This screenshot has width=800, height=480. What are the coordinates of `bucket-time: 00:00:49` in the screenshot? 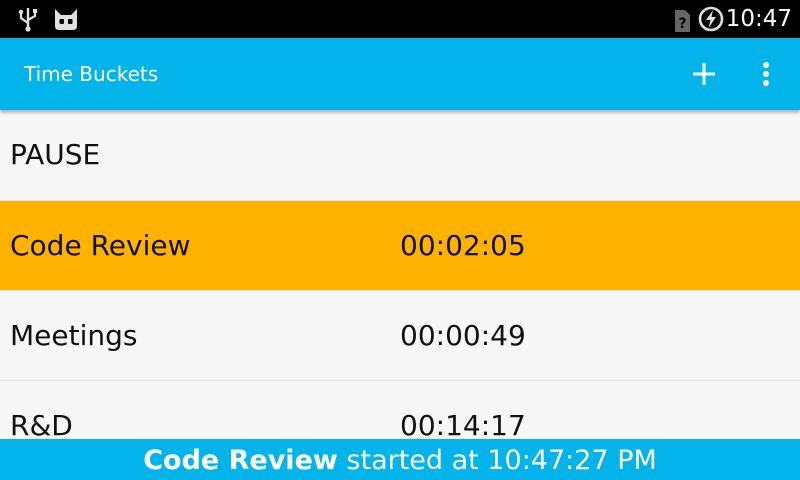 It's located at (463, 335).